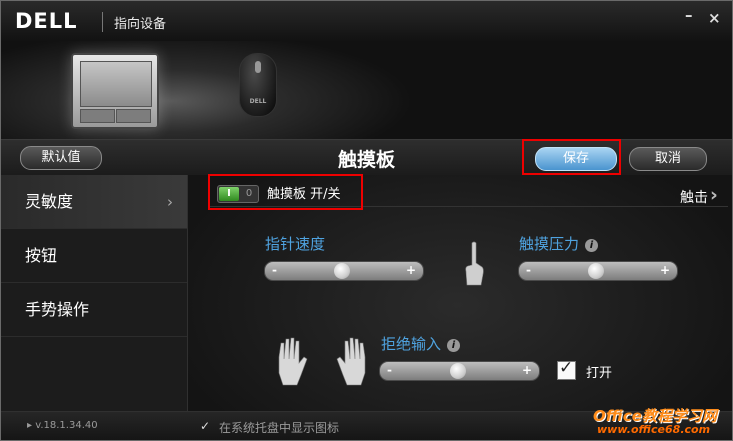 Image resolution: width=733 pixels, height=441 pixels. Describe the element at coordinates (714, 18) in the screenshot. I see `close-button: ×` at that location.